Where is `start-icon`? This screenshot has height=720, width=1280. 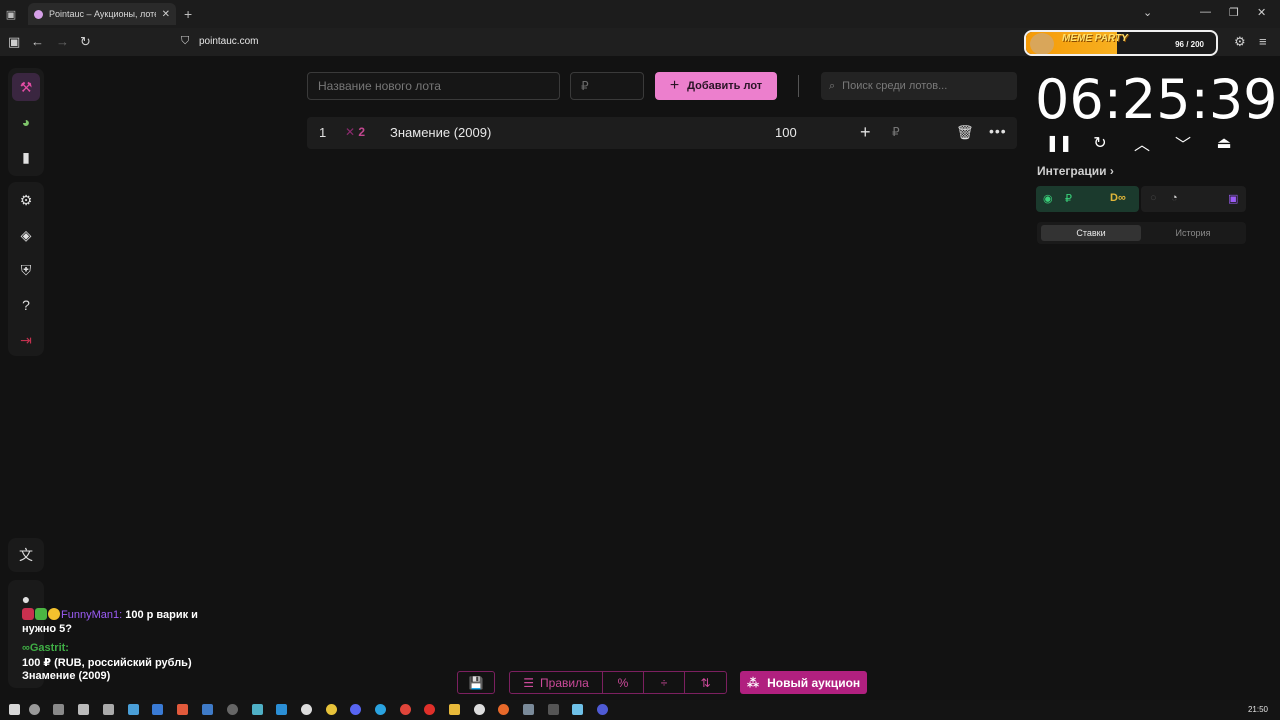
start-icon is located at coordinates (14, 709).